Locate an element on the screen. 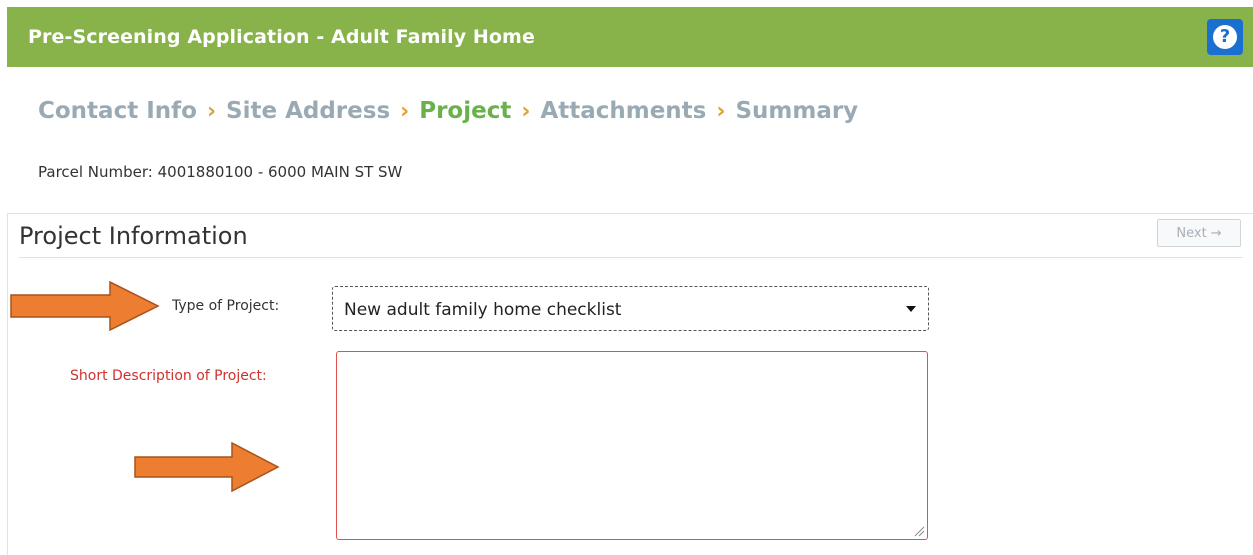 This screenshot has height=555, width=1253. caret-down-icon is located at coordinates (911, 309).